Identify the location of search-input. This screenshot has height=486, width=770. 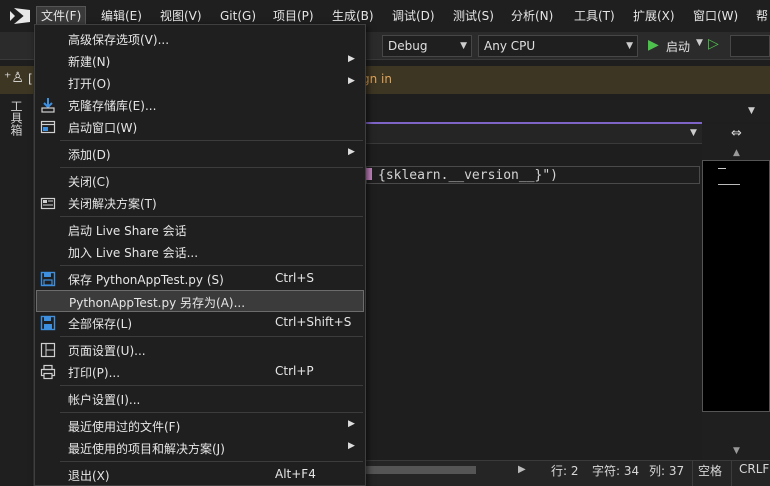
(750, 46).